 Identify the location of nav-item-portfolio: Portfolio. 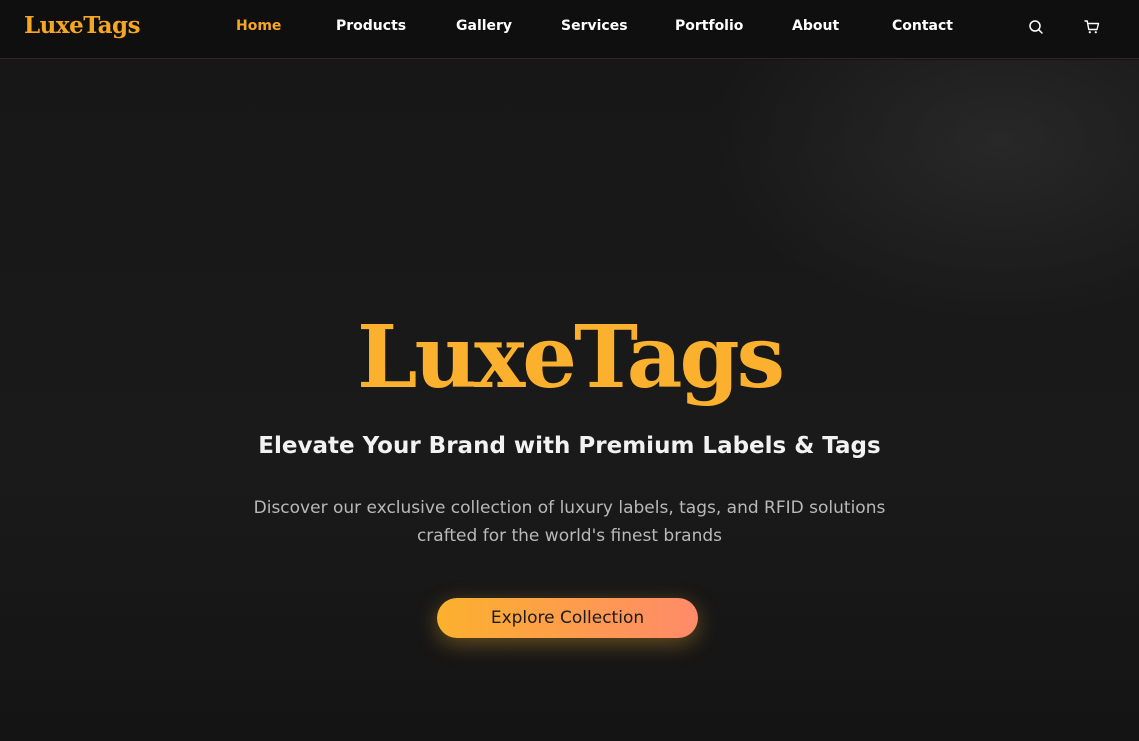
(709, 26).